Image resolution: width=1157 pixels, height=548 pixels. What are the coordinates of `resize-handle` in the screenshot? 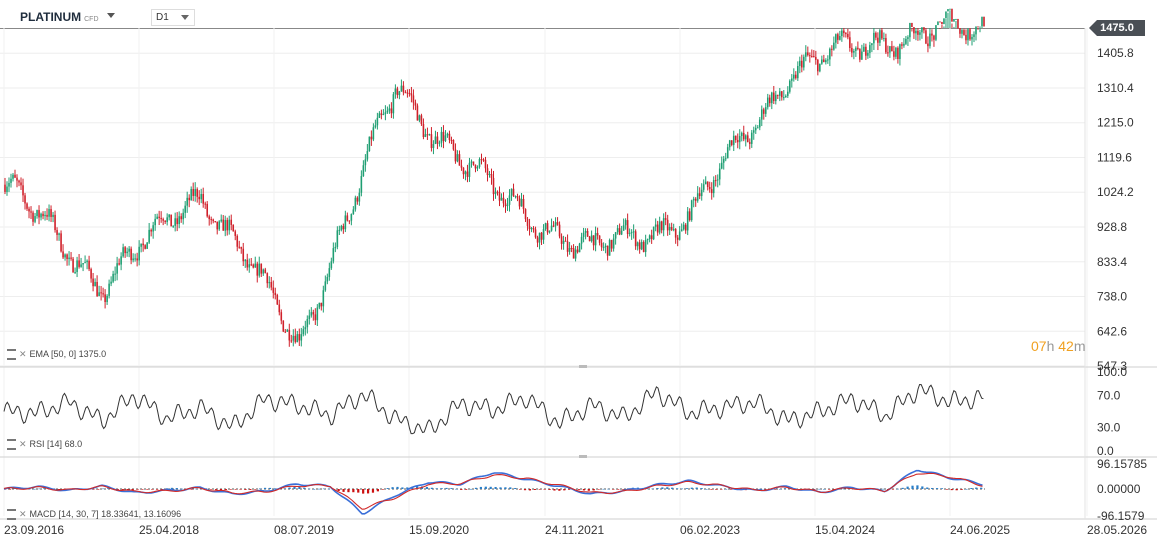 It's located at (583, 366).